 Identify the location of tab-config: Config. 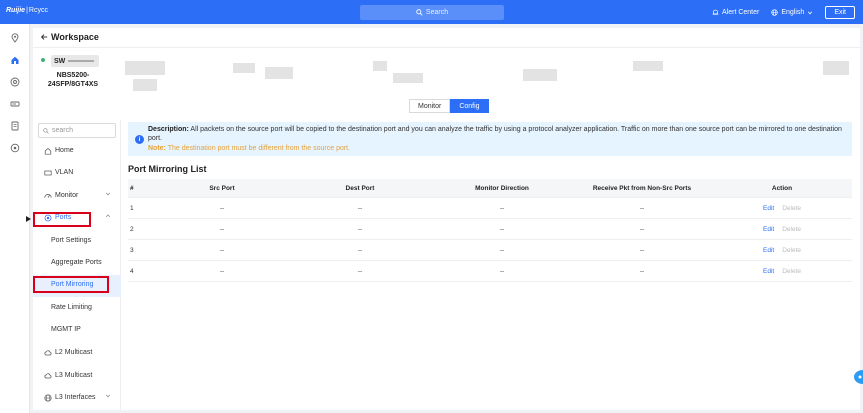
(469, 106).